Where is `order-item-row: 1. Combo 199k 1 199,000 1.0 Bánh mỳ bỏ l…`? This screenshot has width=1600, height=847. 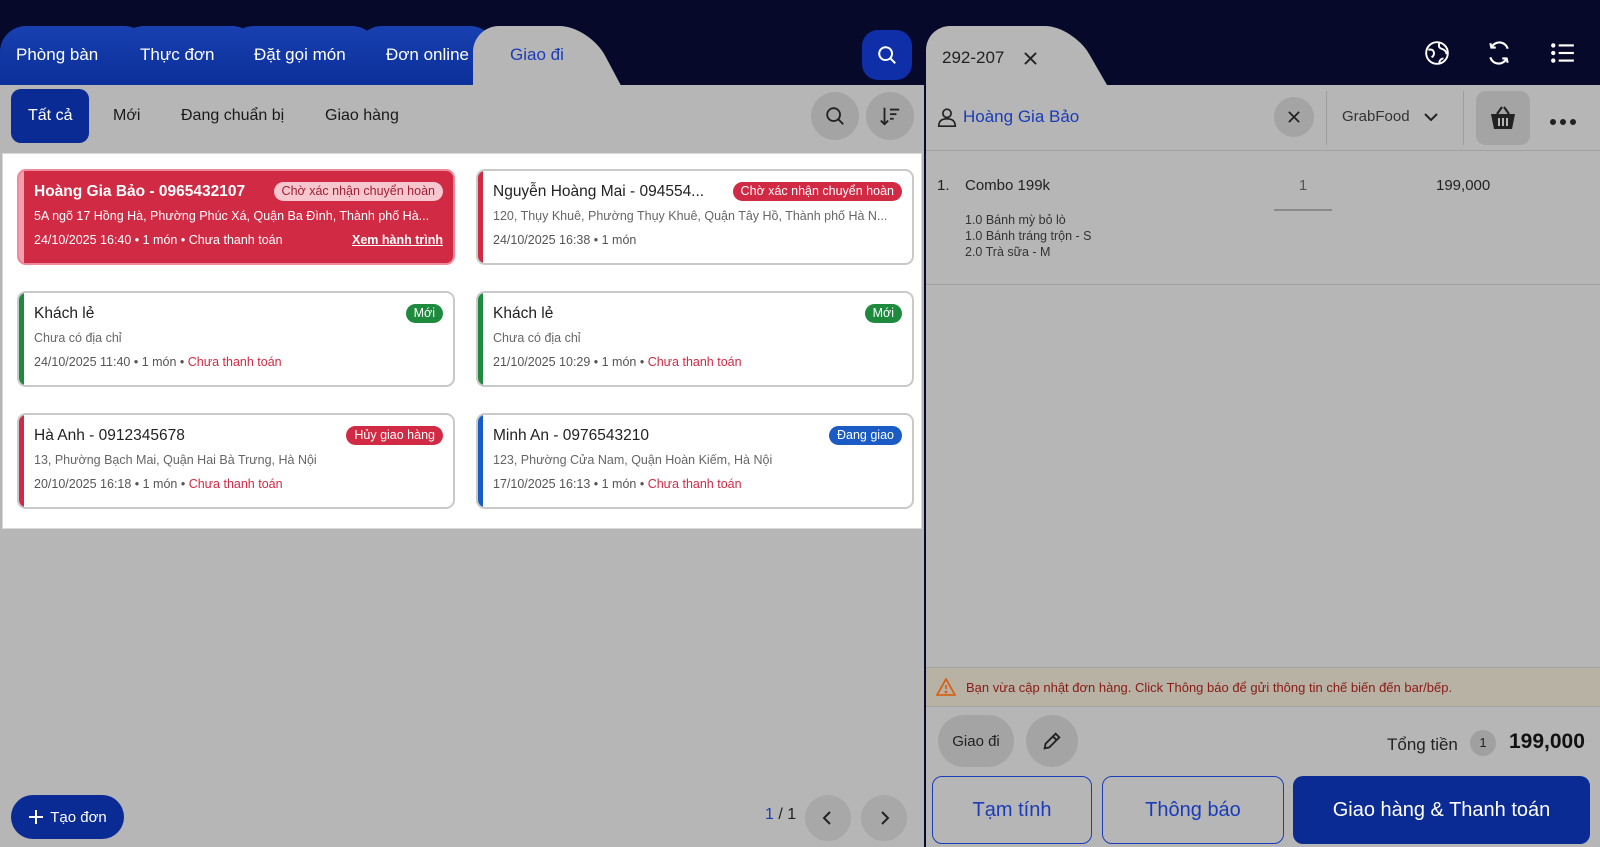 order-item-row: 1. Combo 199k 1 199,000 1.0 Bánh mỳ bỏ l… is located at coordinates (1263, 218).